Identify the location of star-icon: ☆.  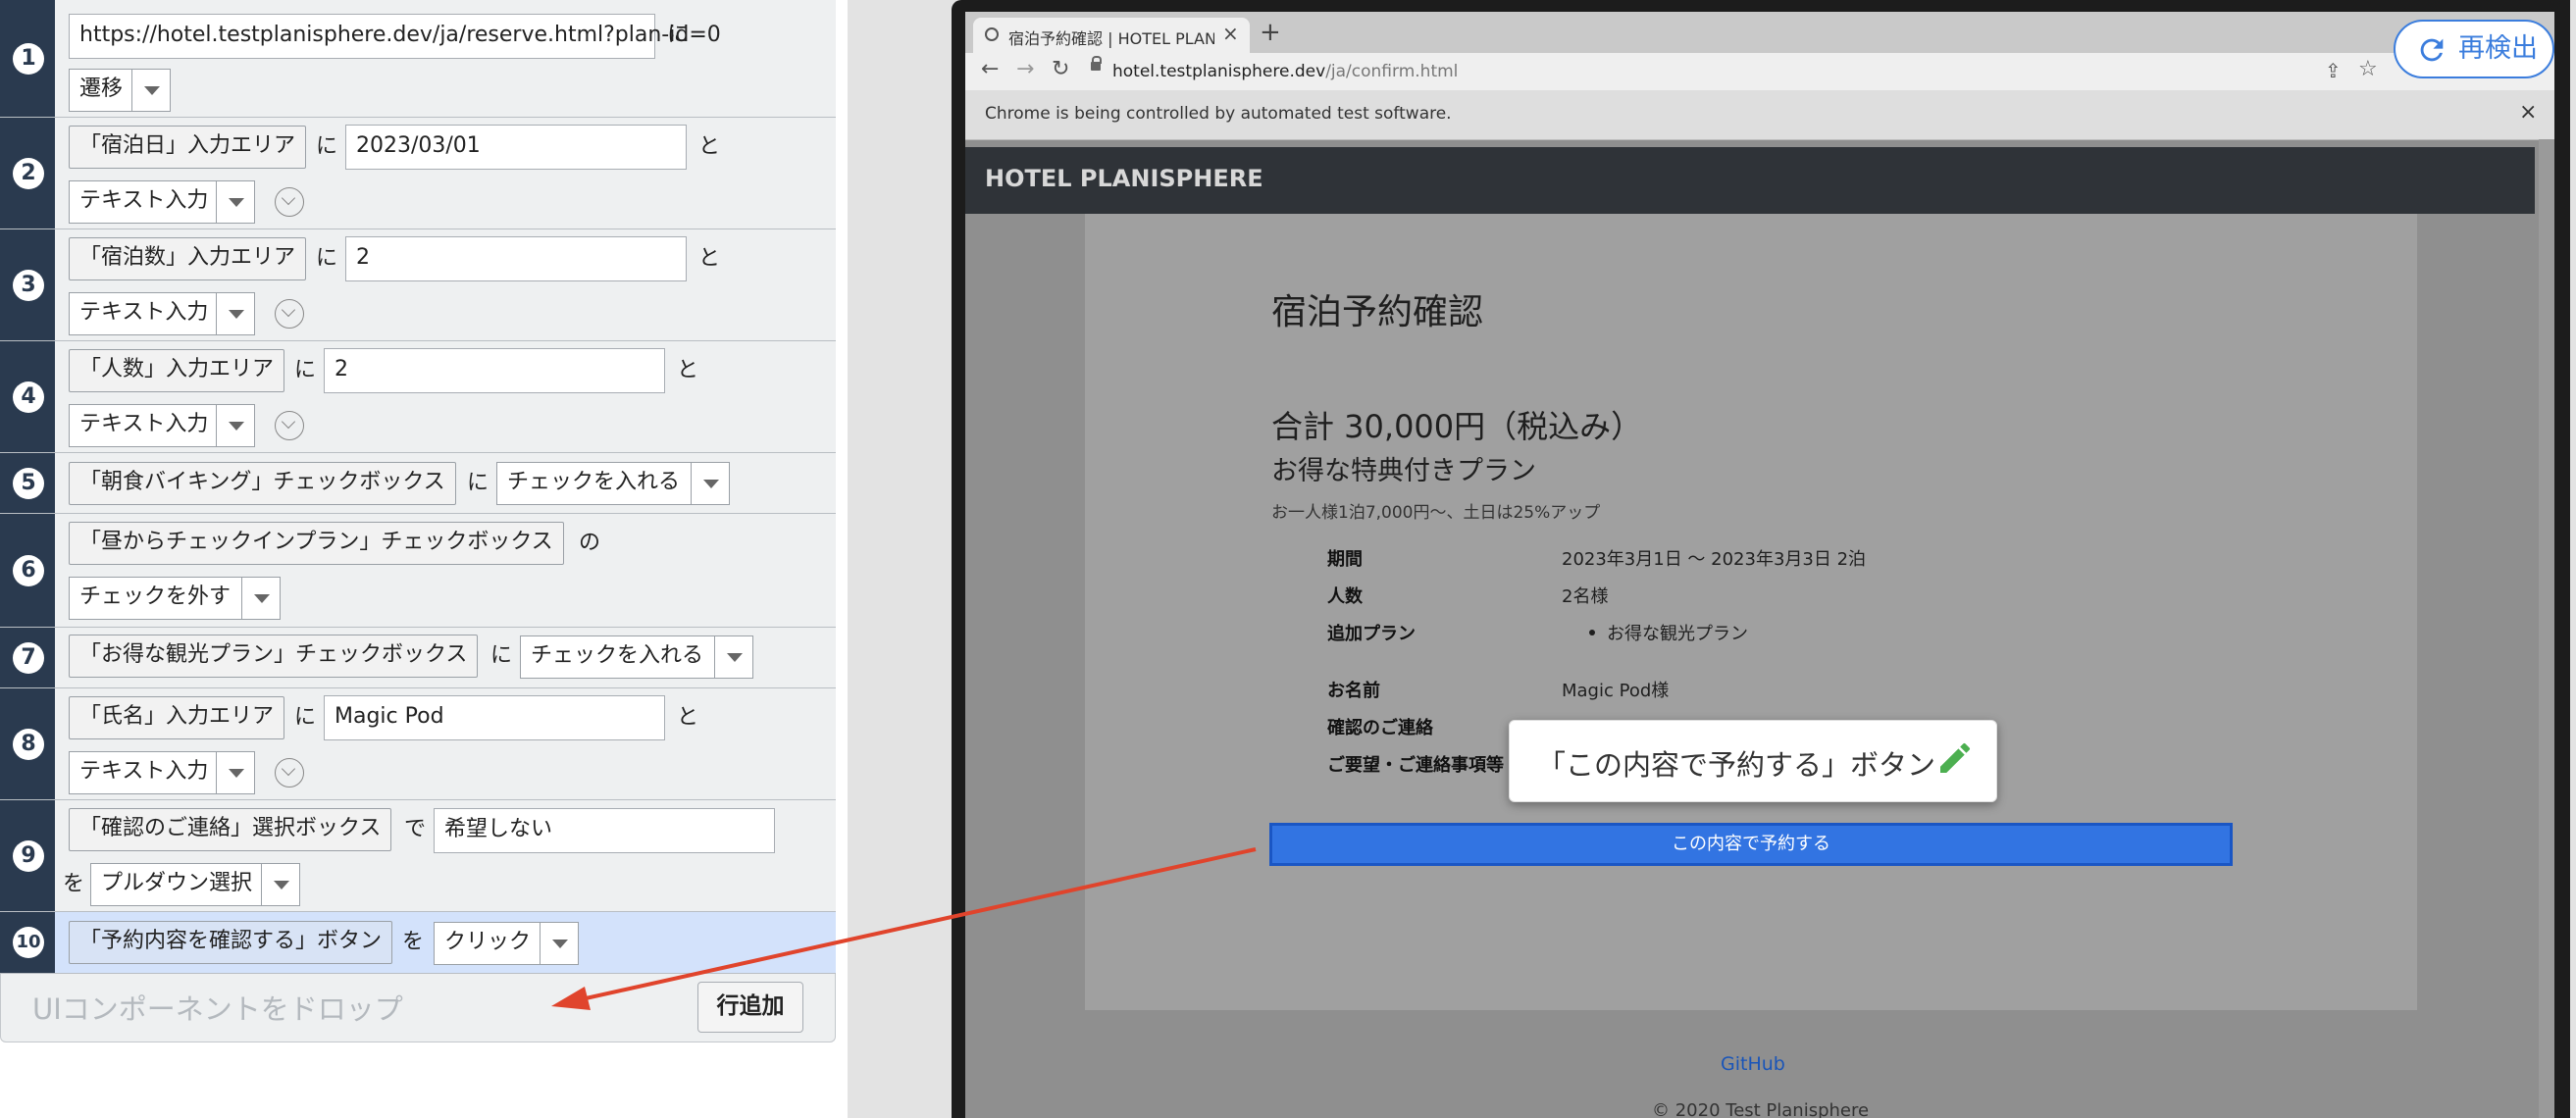
(2368, 69).